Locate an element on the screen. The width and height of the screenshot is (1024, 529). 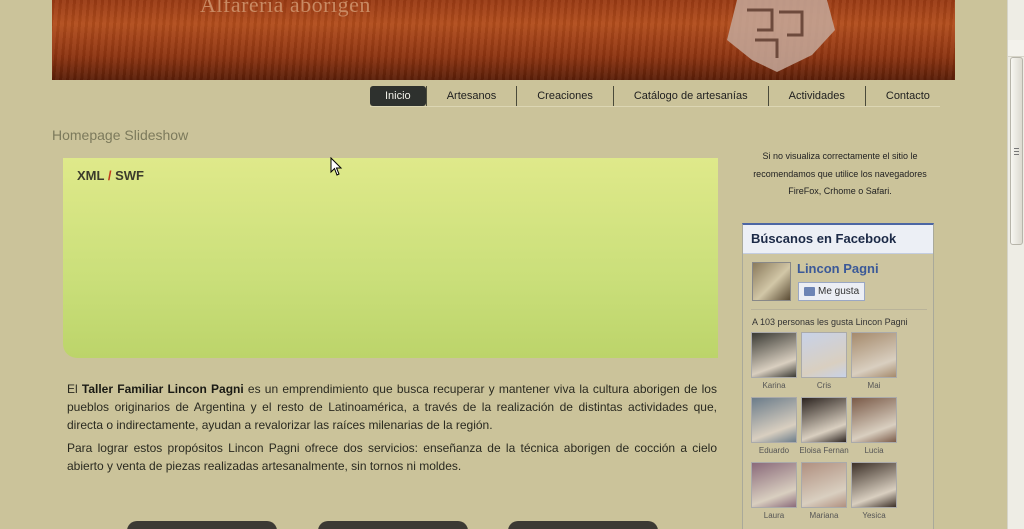
fan-name: Eloisa Fernan is located at coordinates (823, 451).